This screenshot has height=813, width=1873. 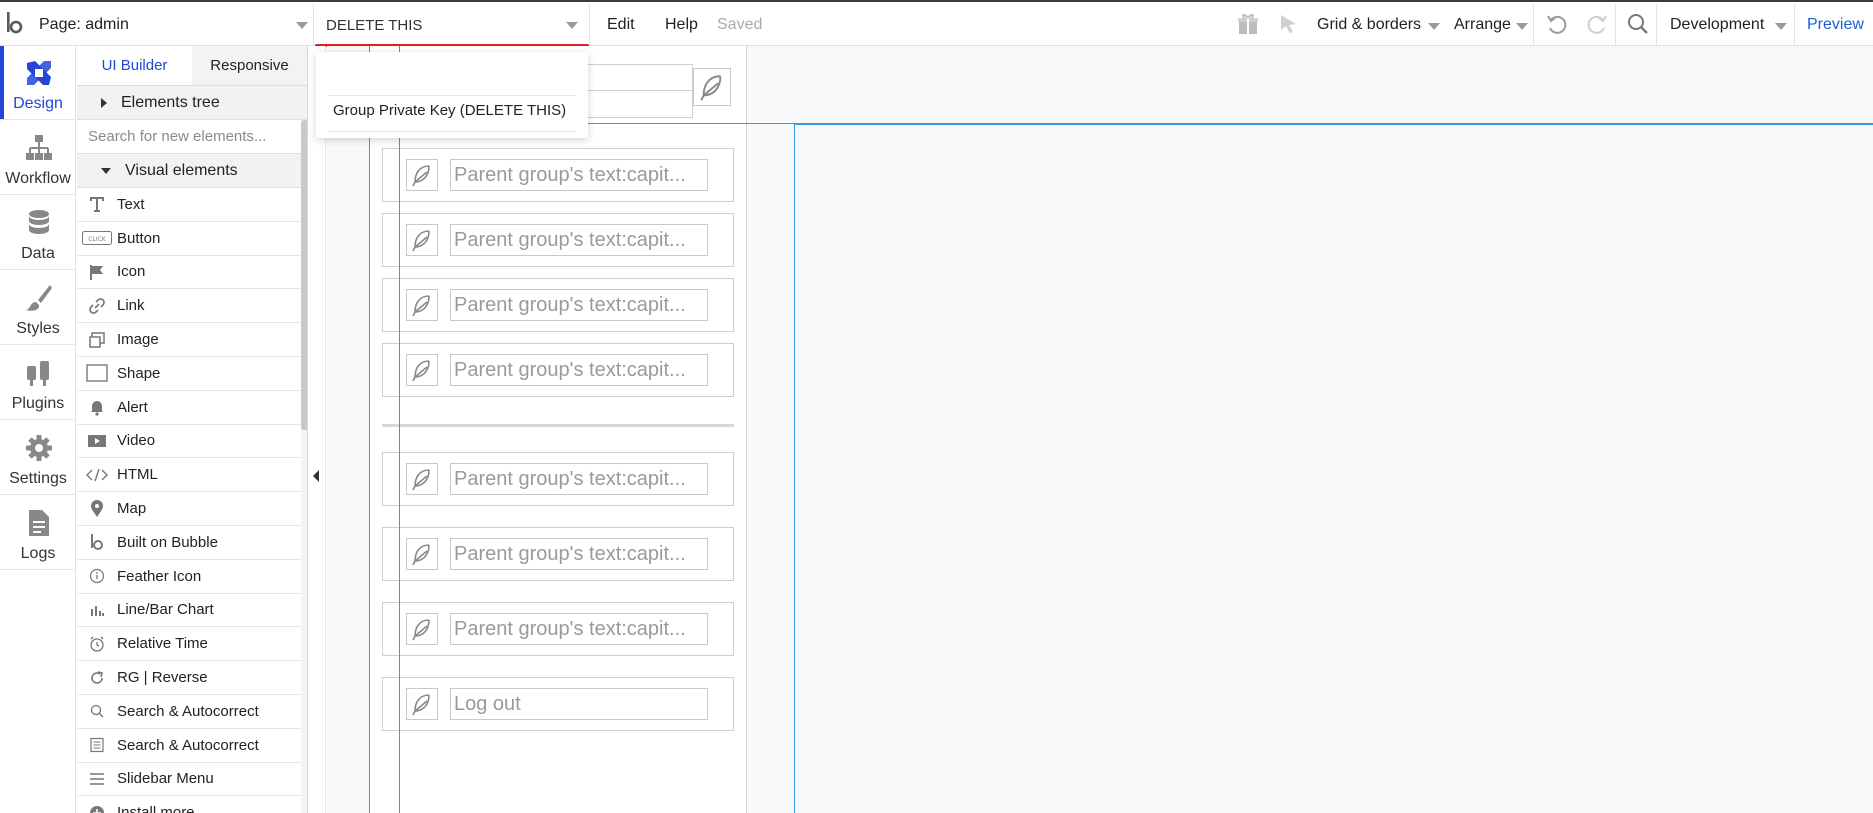 I want to click on element-item-text: Text, so click(x=189, y=205).